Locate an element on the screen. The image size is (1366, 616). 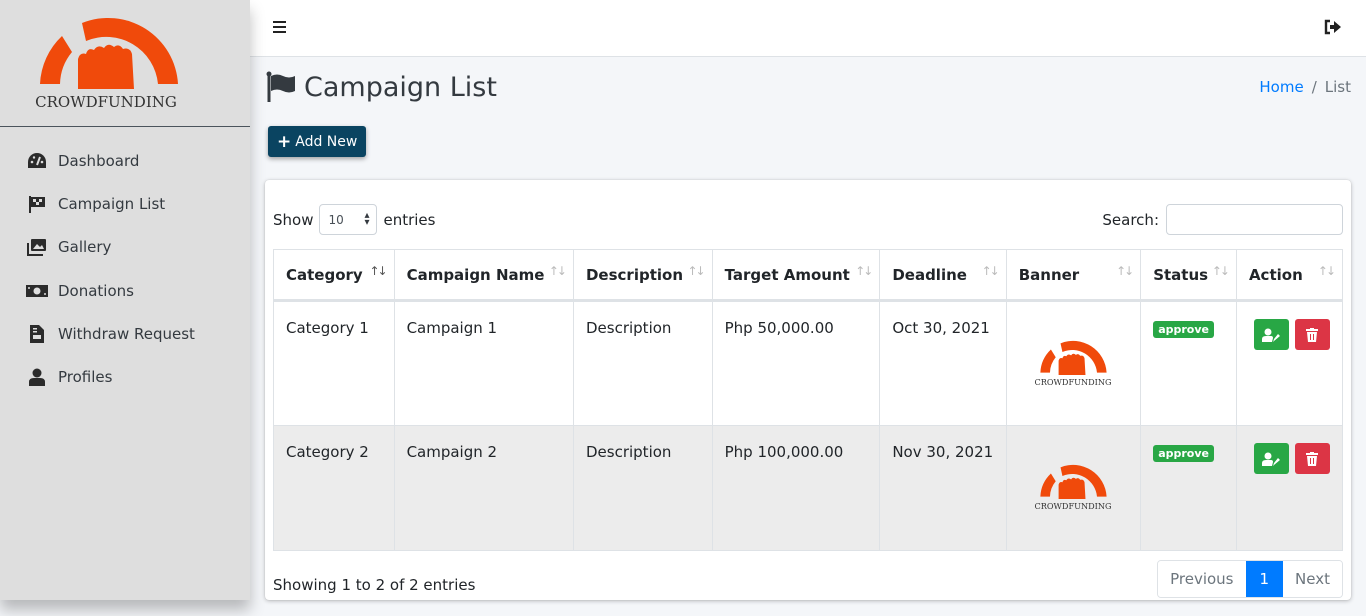
brand-logo: CROWDFUNDING is located at coordinates (125, 63).